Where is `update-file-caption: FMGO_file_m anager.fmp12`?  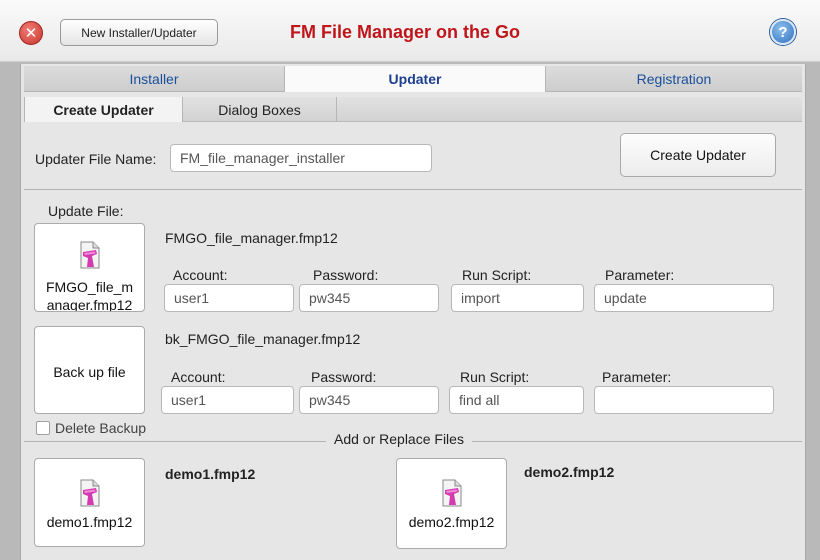
update-file-caption: FMGO_file_m anager.fmp12 is located at coordinates (89, 295).